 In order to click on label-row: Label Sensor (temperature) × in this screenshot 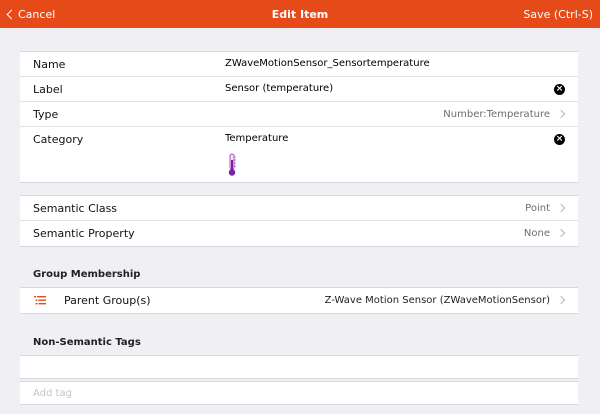, I will do `click(299, 89)`.